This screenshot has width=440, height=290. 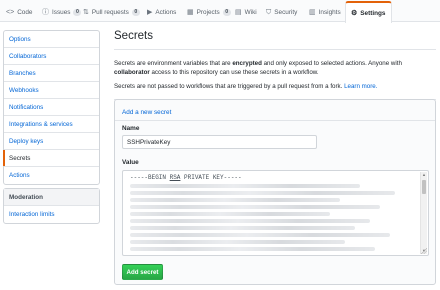 What do you see at coordinates (423, 213) in the screenshot?
I see `textarea-scrollbar: ▲ ▼` at bounding box center [423, 213].